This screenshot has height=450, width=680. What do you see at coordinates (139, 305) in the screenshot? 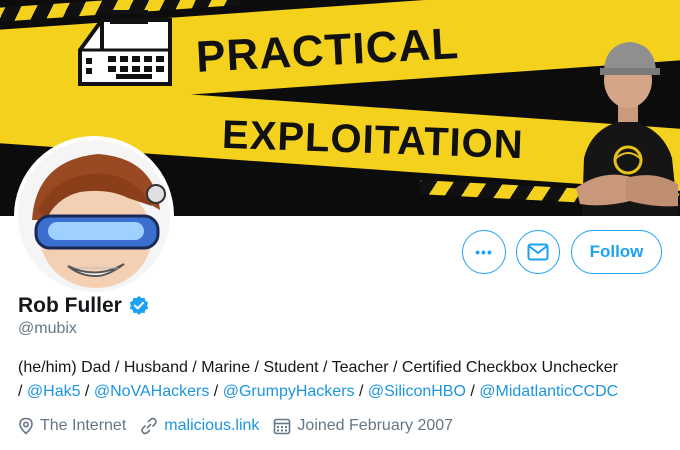
I see `verified-badge-icon` at bounding box center [139, 305].